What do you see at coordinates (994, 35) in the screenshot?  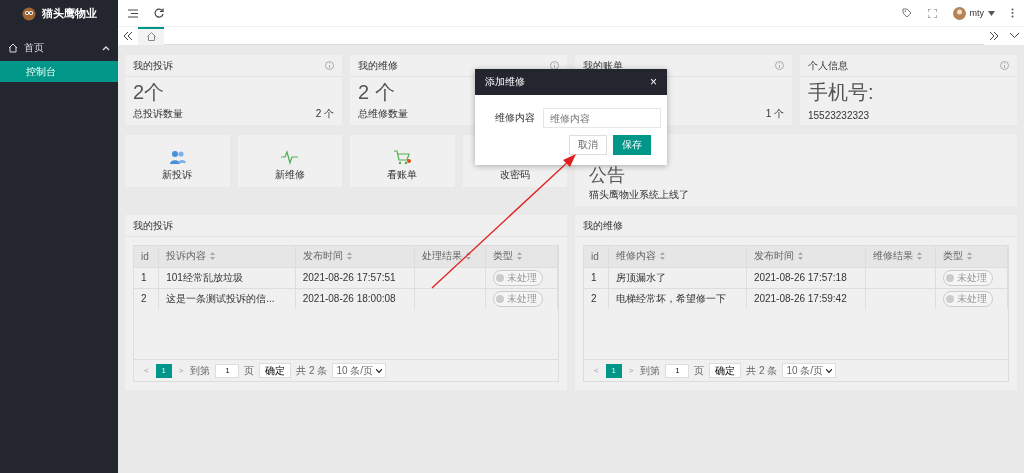 I see `double-right-icon` at bounding box center [994, 35].